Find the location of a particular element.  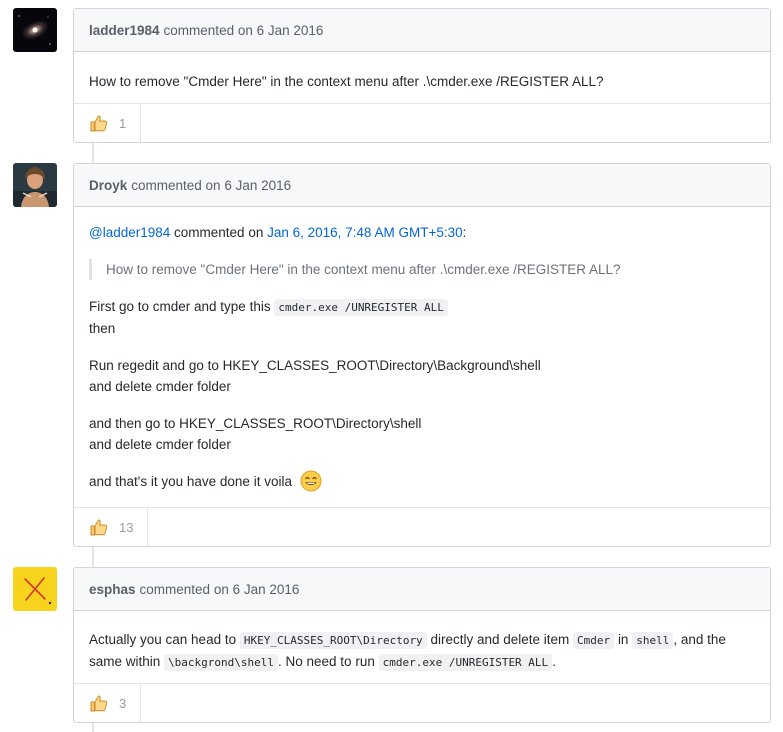

paragraph-text: directly and delete item is located at coordinates (500, 639).